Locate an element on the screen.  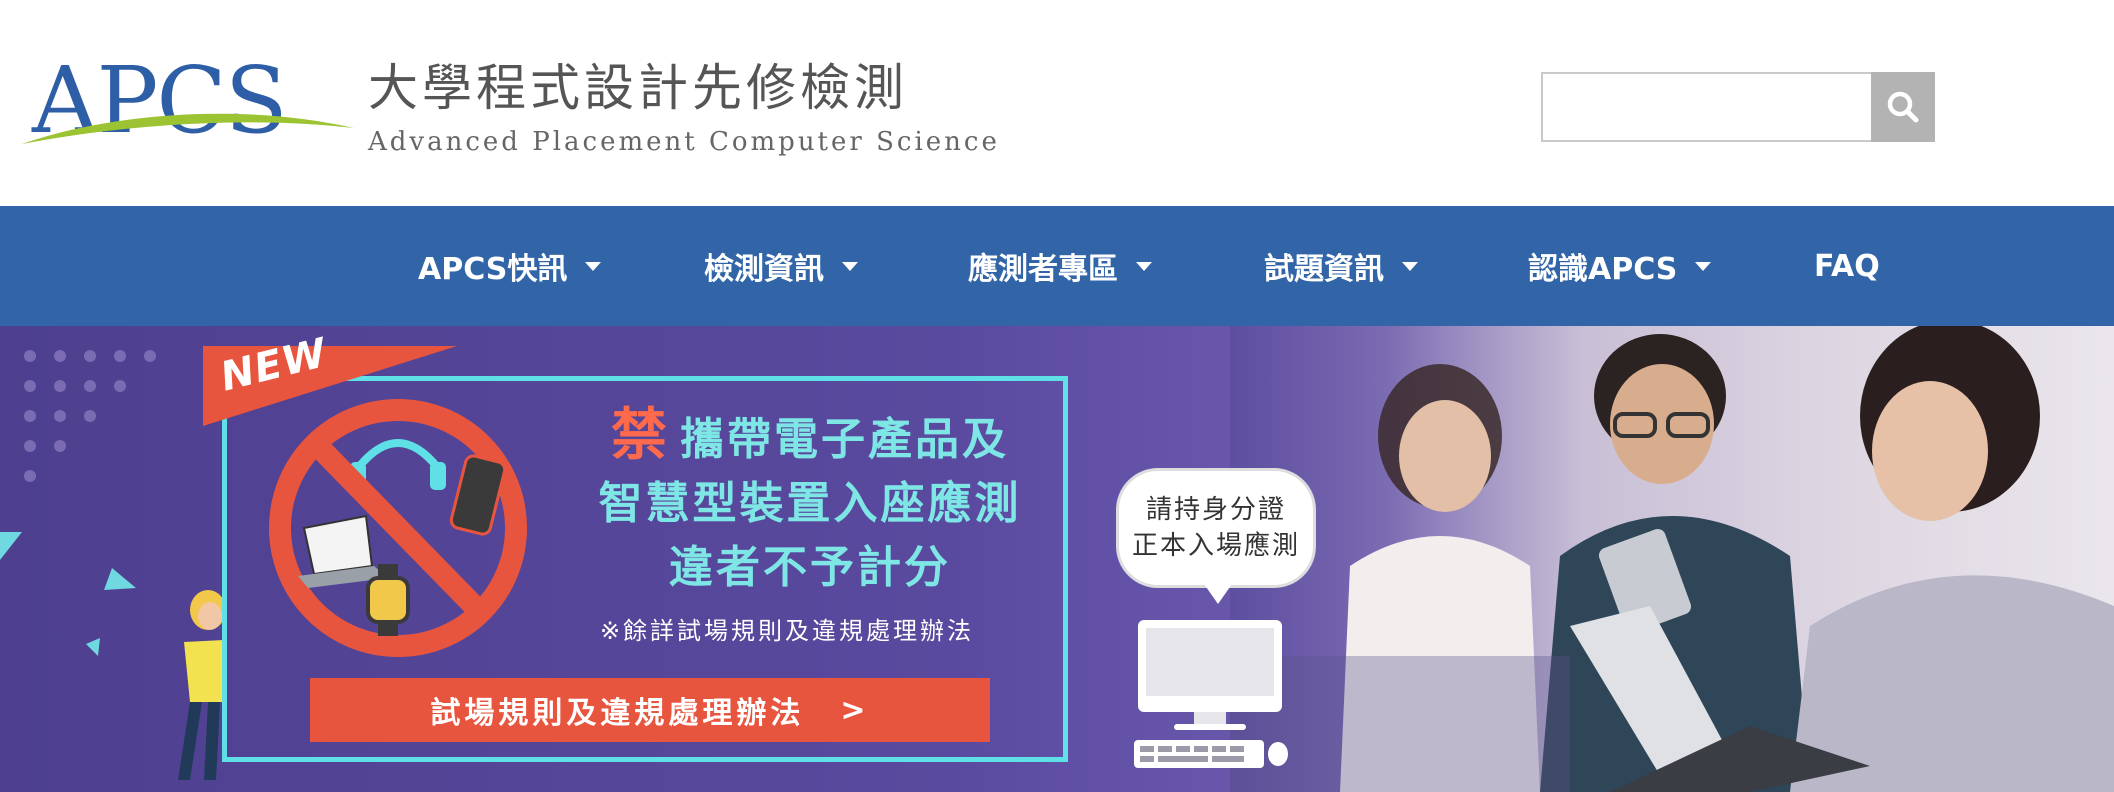
search-input is located at coordinates (1706, 107).